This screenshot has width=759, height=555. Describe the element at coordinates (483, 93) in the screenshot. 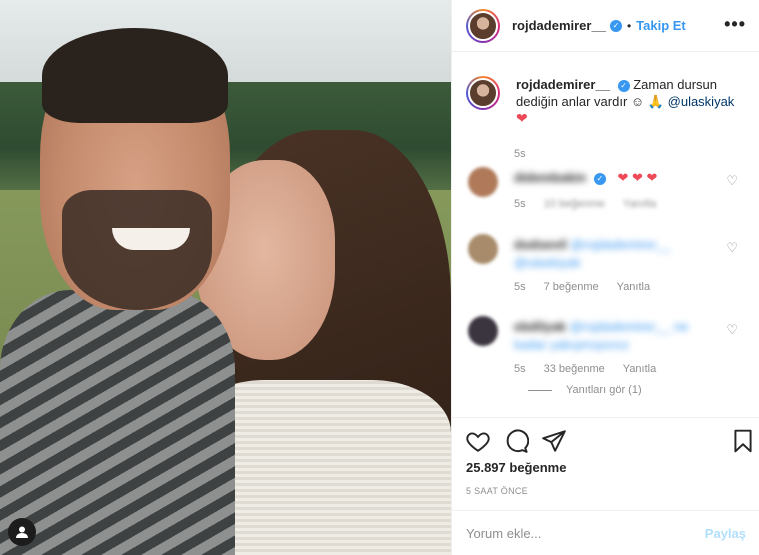

I see `caption-avatar` at that location.